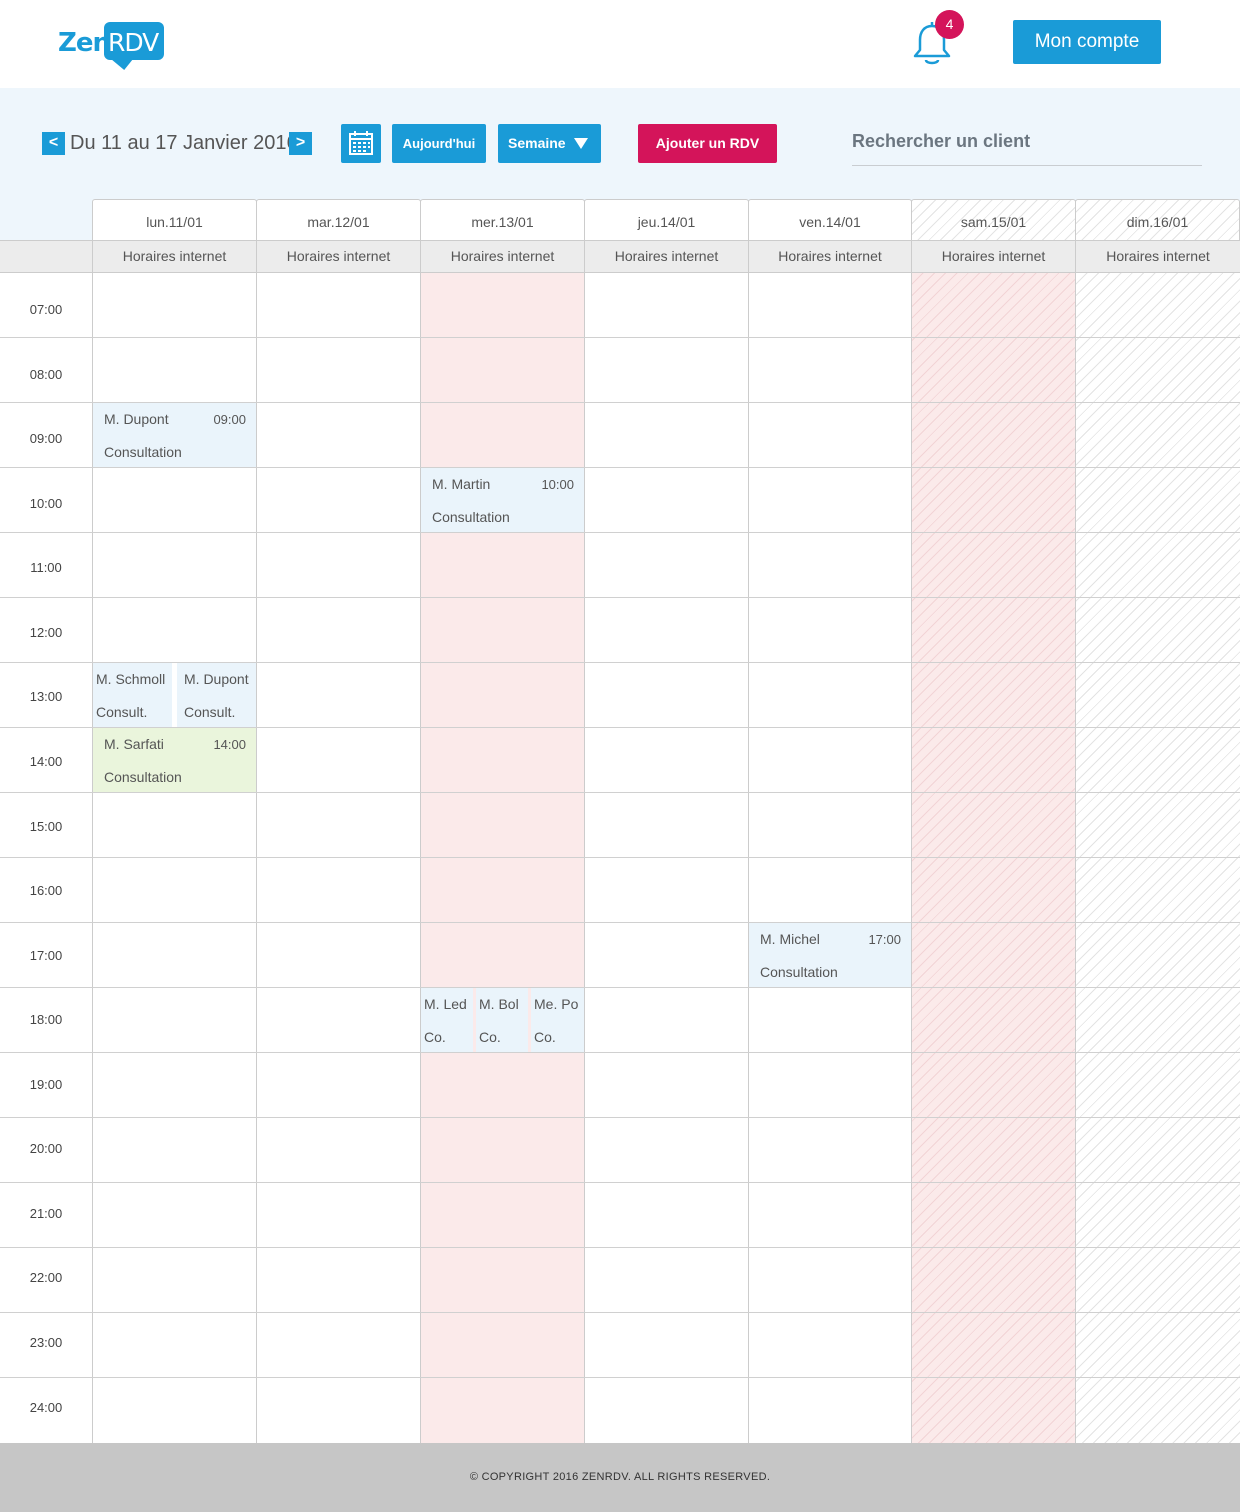 The image size is (1240, 1512). I want to click on appointment-type: Consult., so click(122, 712).